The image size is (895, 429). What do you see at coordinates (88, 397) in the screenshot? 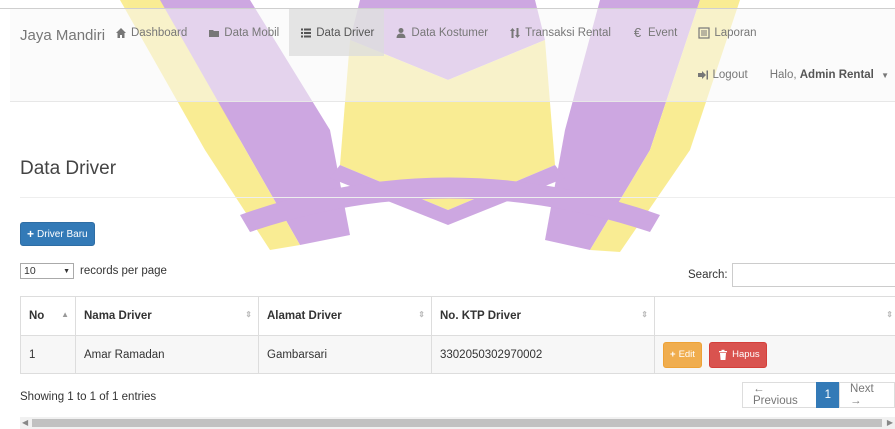
I see `table-info: Showing 1 to 1 of 1 entries` at bounding box center [88, 397].